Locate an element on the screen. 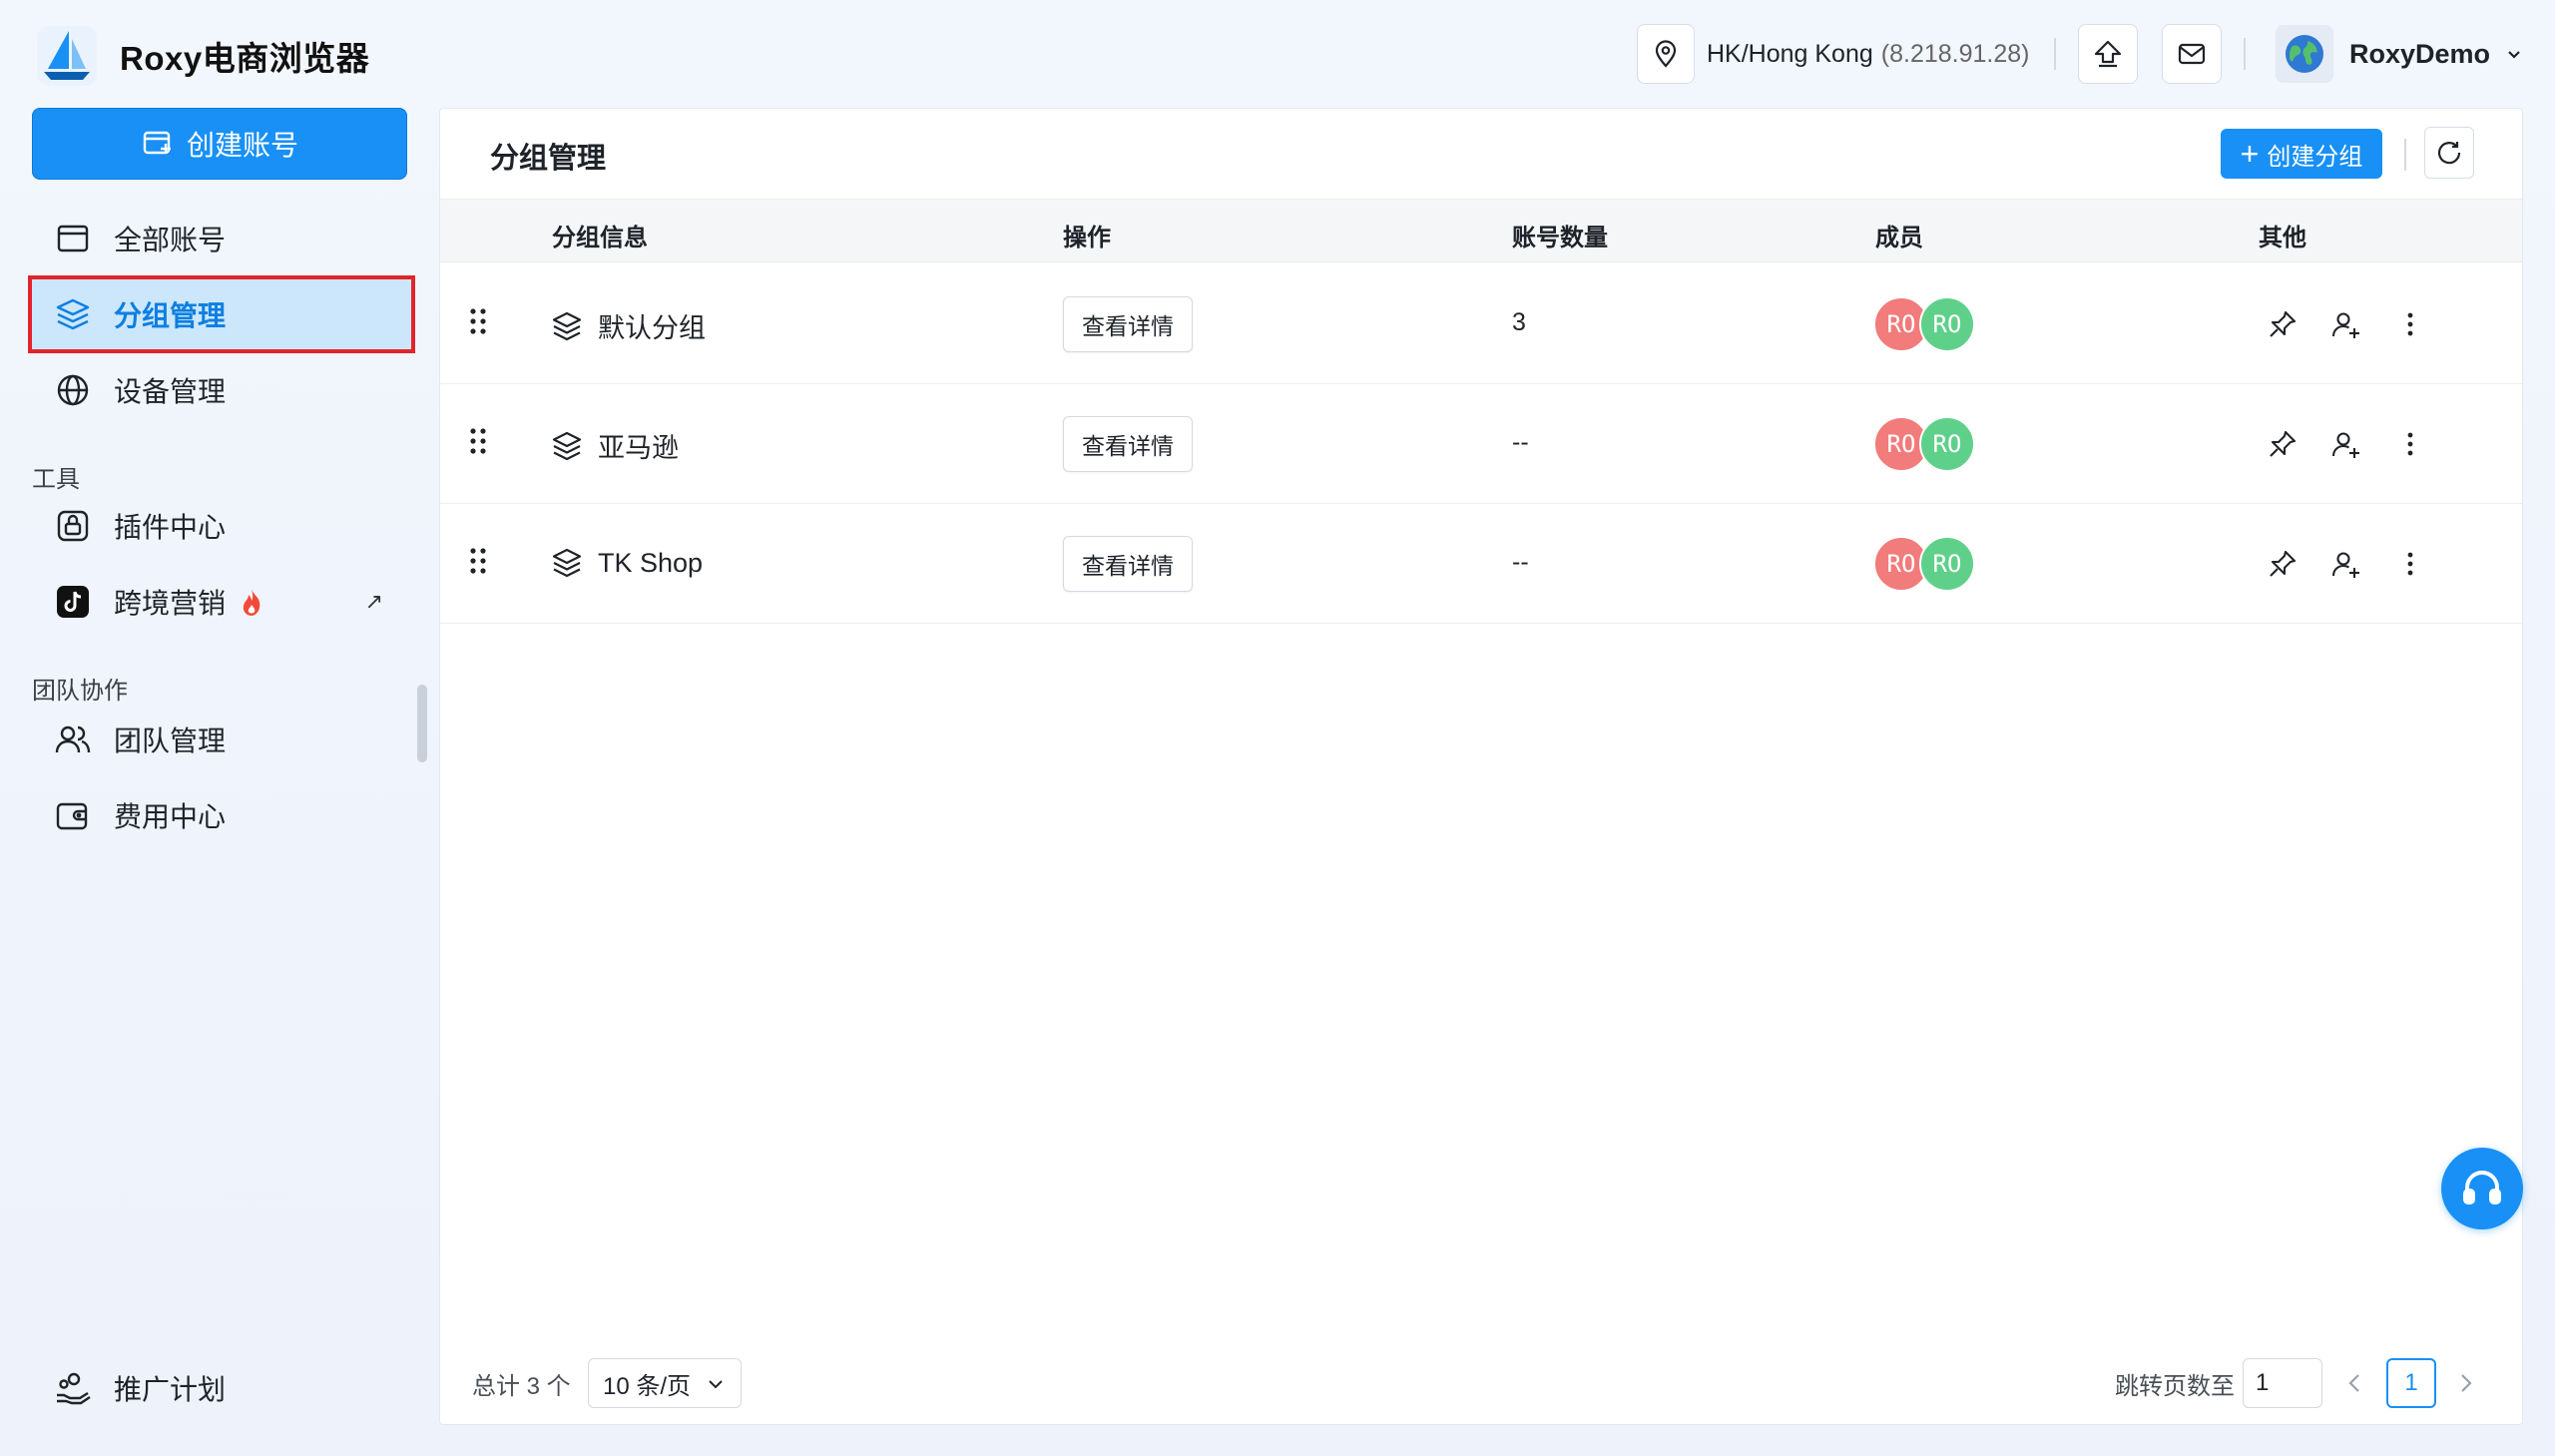  refresh-icon is located at coordinates (2449, 153).